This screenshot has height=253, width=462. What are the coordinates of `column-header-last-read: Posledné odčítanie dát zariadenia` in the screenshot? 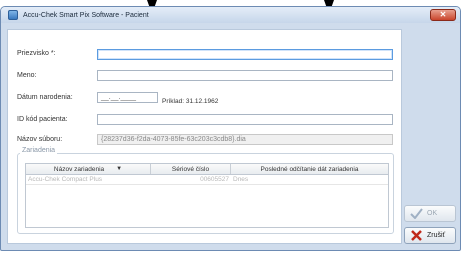 It's located at (309, 169).